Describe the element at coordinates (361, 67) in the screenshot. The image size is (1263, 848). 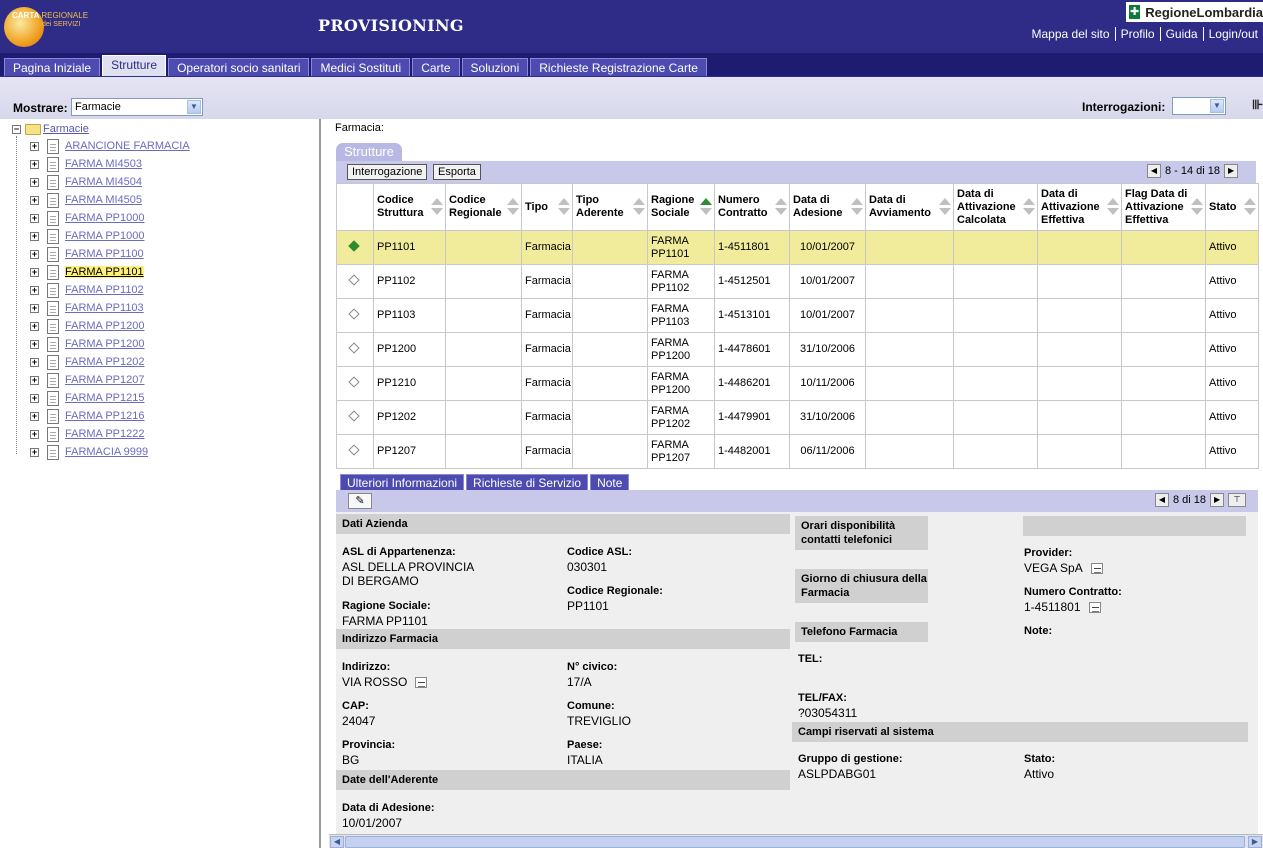
I see `tab-medici-sostituti: Medici Sostituti` at that location.